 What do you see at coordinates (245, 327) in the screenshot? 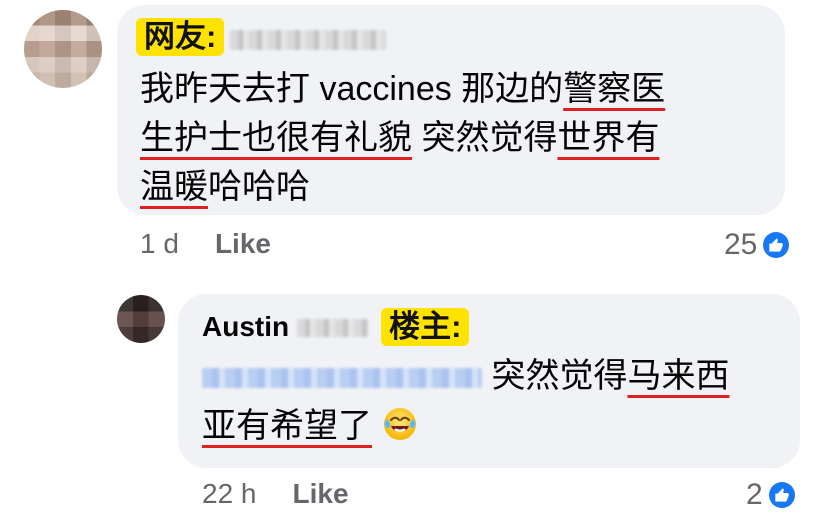
I see `reply-author-name: Austin` at bounding box center [245, 327].